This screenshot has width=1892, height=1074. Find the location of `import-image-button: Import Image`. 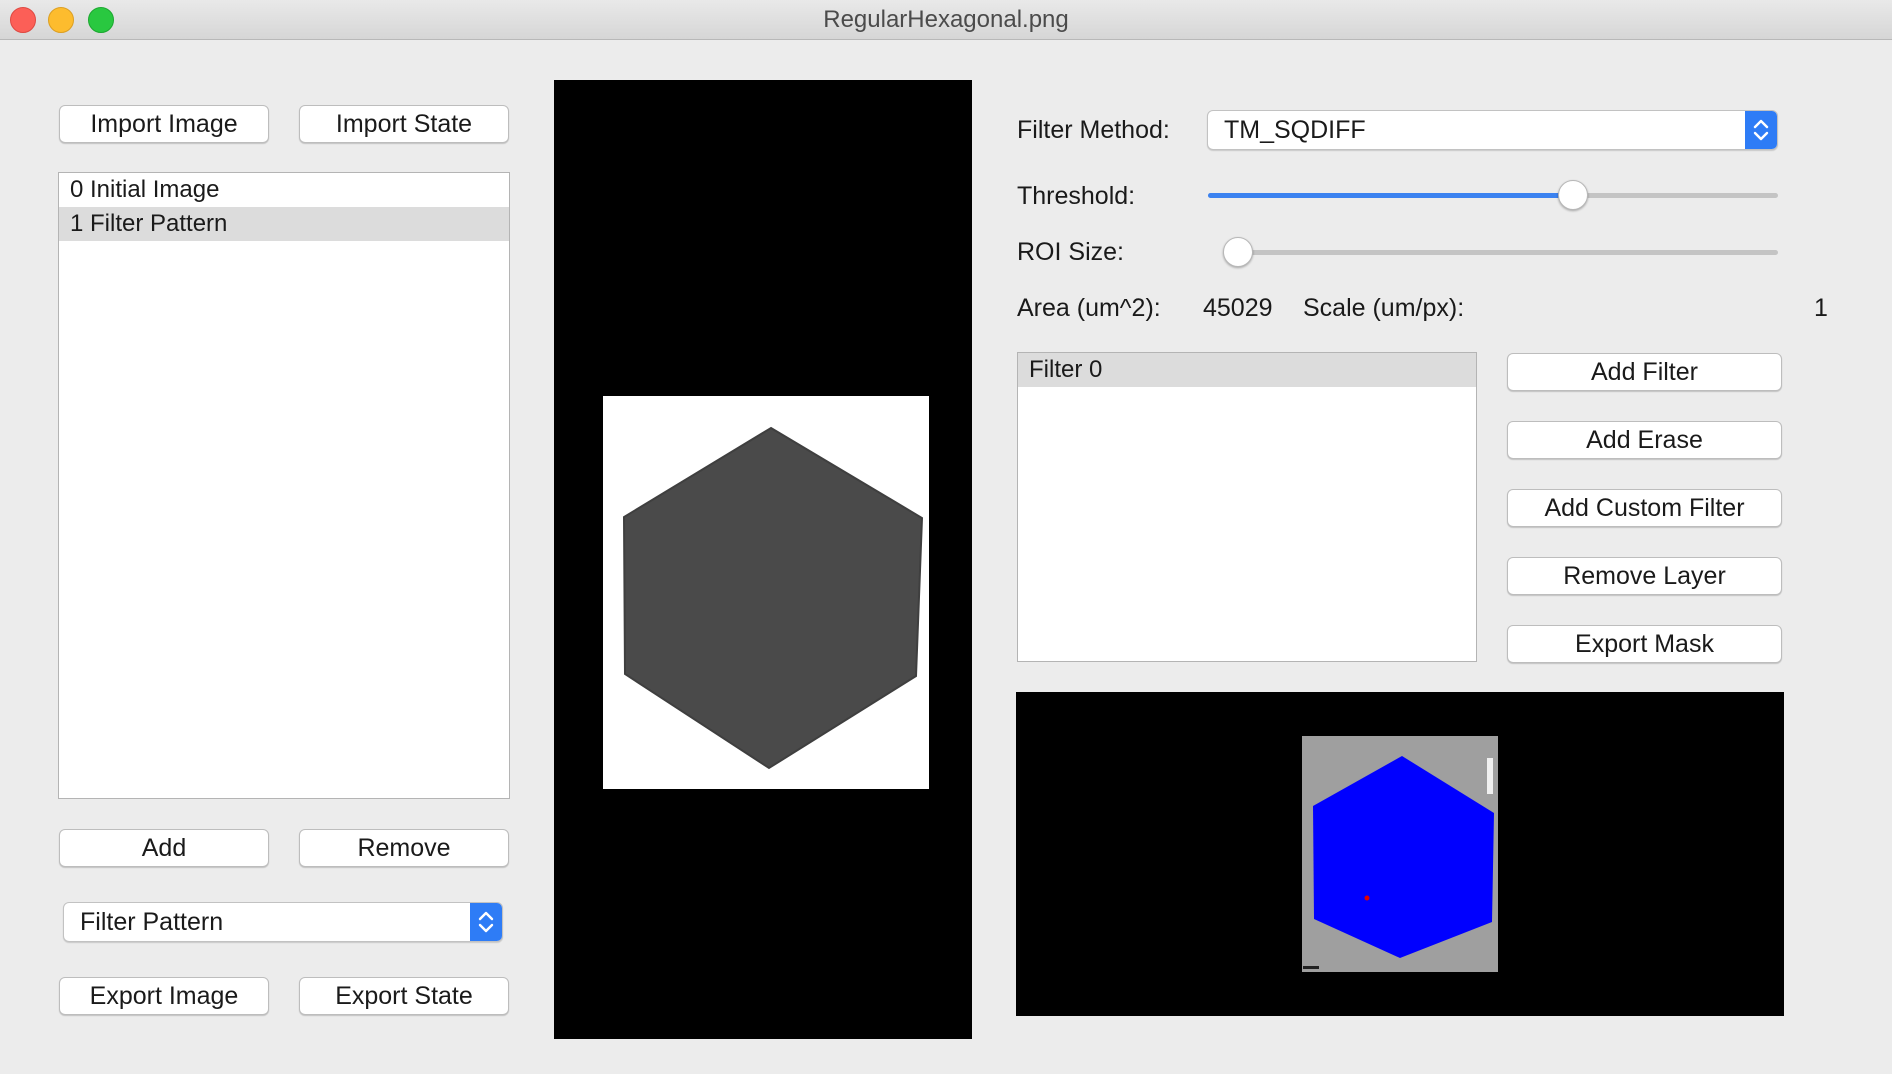

import-image-button: Import Image is located at coordinates (164, 124).